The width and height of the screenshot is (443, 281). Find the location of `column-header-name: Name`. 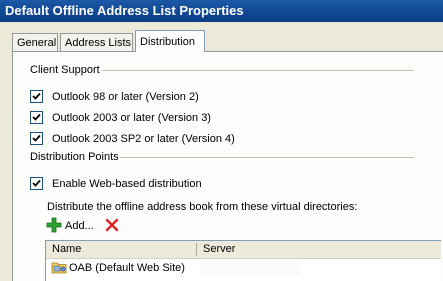

column-header-name: Name is located at coordinates (121, 249).